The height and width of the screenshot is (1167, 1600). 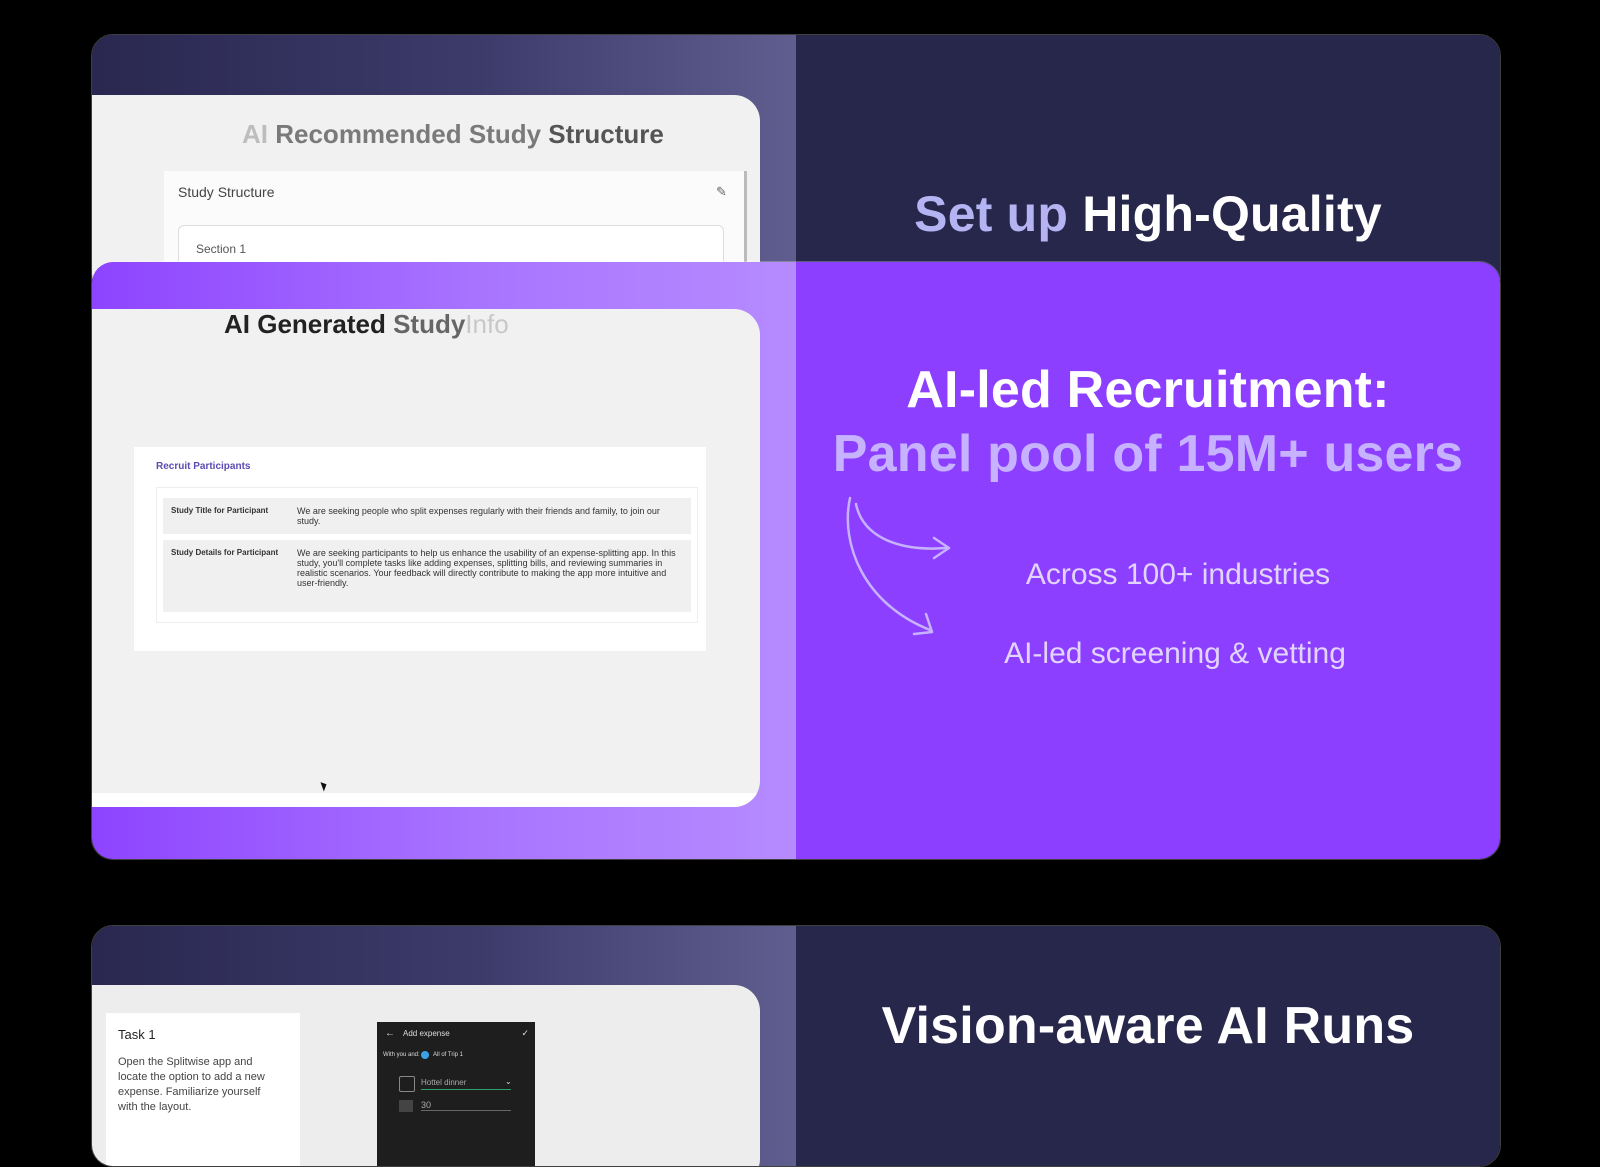 I want to click on row-label: Study Title for Participant, so click(x=226, y=516).